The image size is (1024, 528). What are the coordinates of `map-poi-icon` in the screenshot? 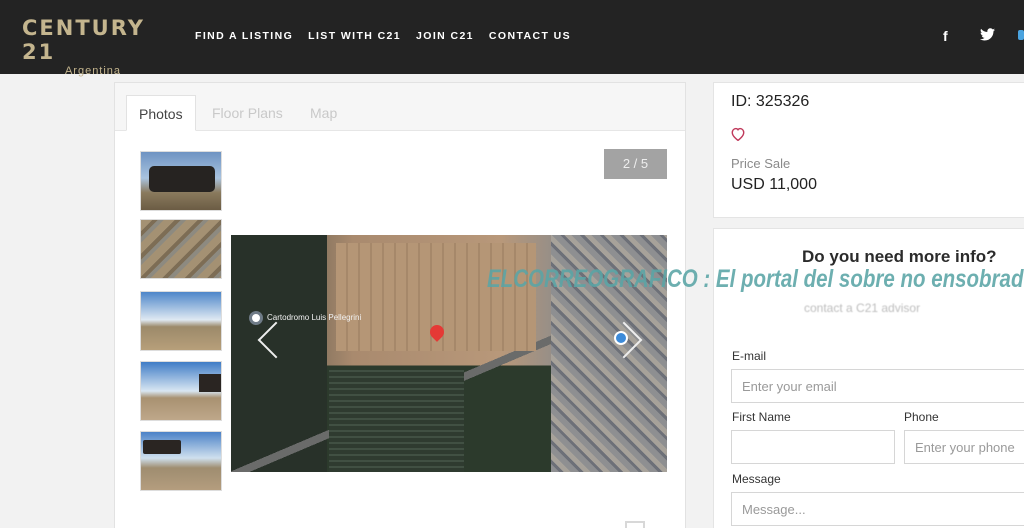 It's located at (256, 318).